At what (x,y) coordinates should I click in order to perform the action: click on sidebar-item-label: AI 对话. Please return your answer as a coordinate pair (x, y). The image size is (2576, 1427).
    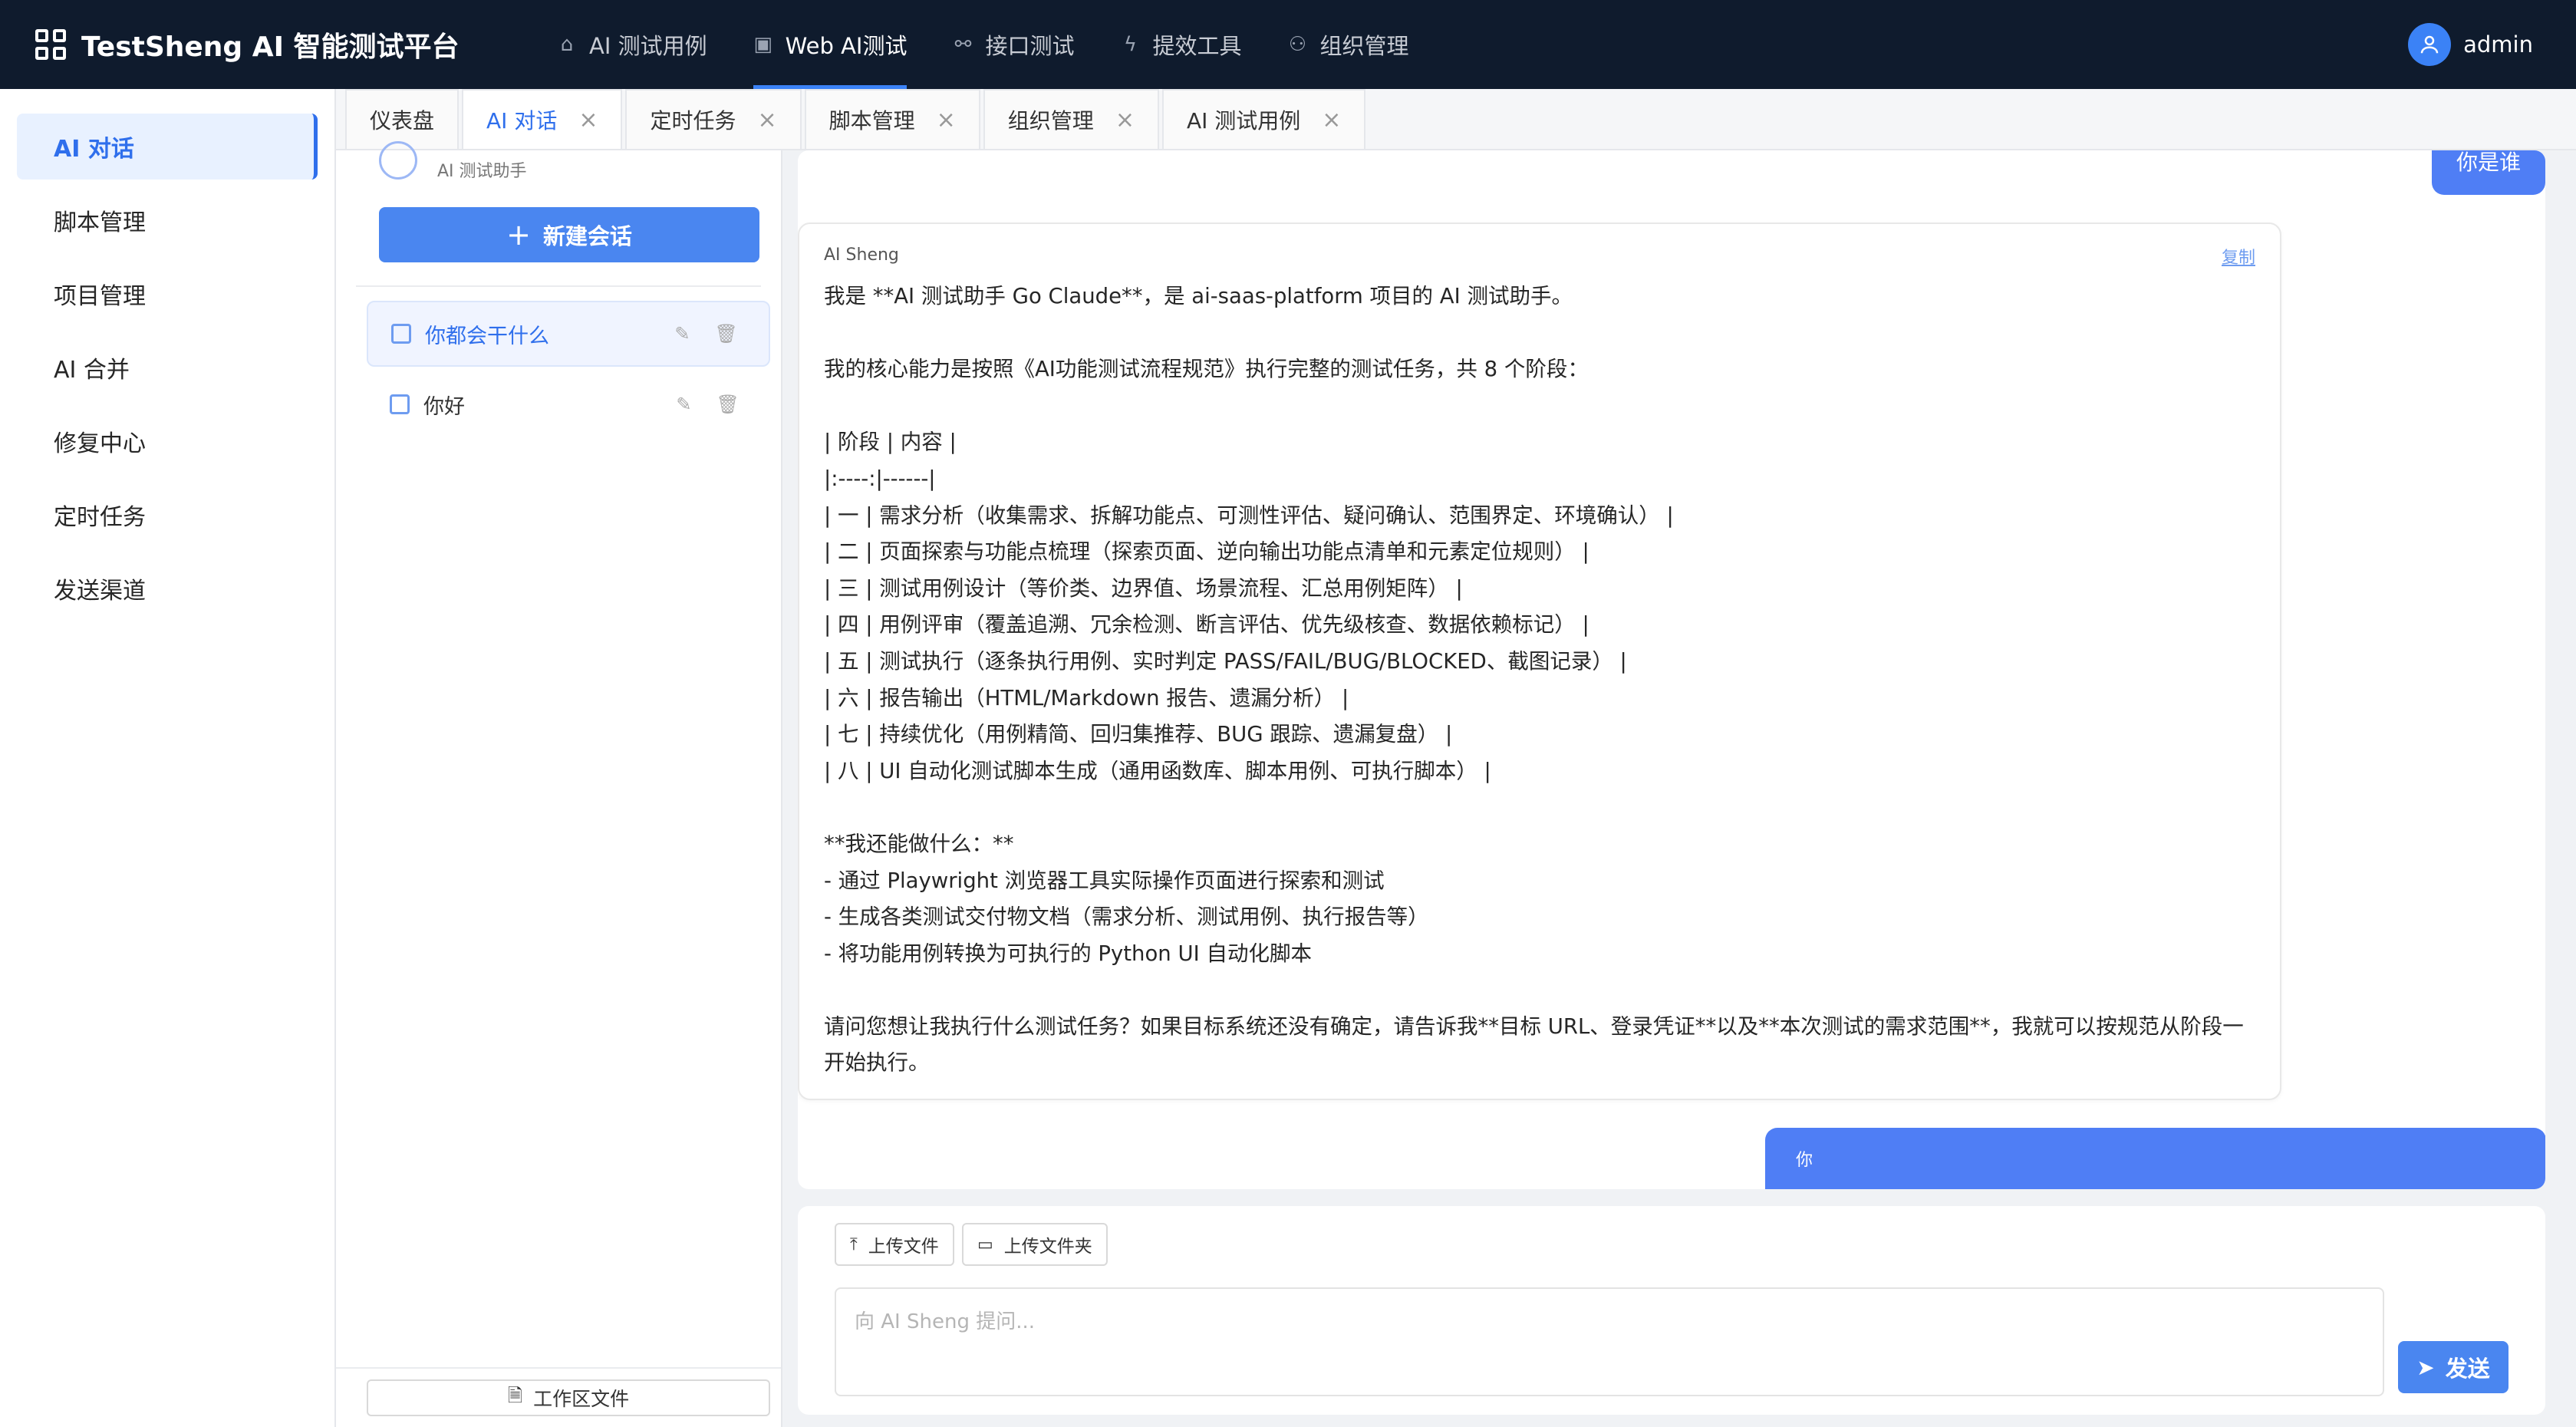
    Looking at the image, I should click on (94, 149).